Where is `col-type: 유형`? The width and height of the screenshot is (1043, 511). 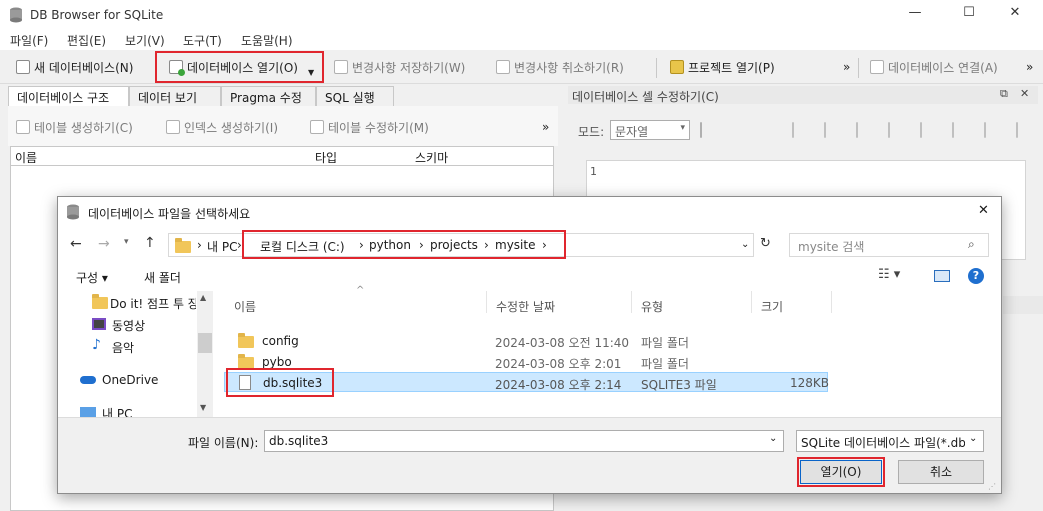
col-type: 유형 is located at coordinates (652, 306).